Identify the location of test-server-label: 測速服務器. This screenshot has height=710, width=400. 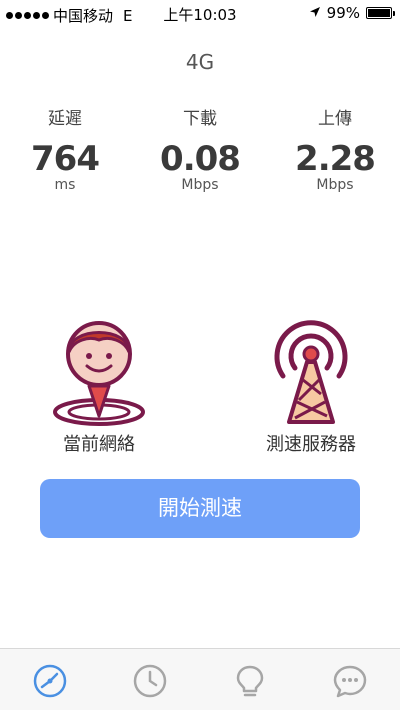
(311, 444).